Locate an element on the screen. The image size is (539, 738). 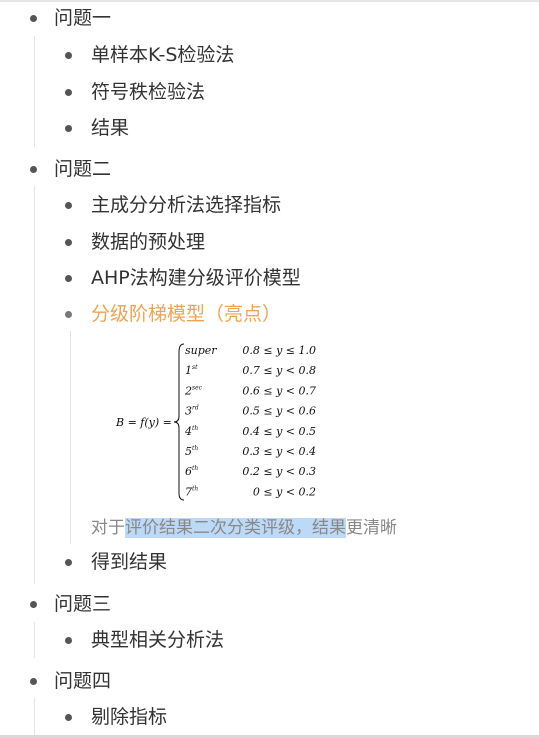
formula-range: 0.6 ≤ y < 0.7 is located at coordinates (279, 390).